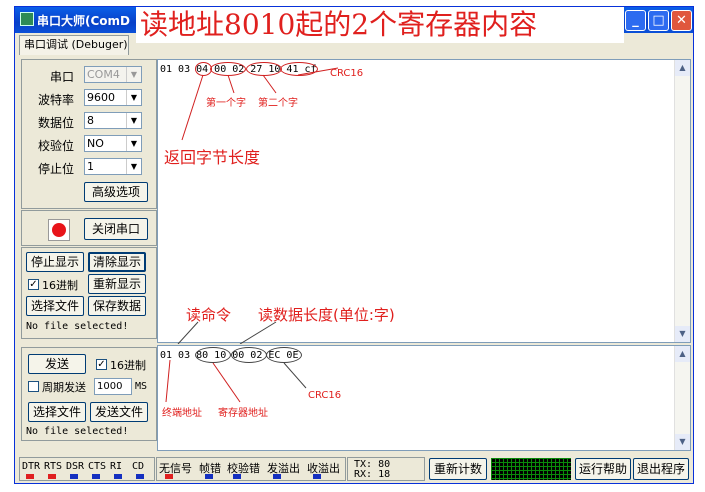 The image size is (705, 492). What do you see at coordinates (117, 262) in the screenshot?
I see `clear-display-button: 清除显示` at bounding box center [117, 262].